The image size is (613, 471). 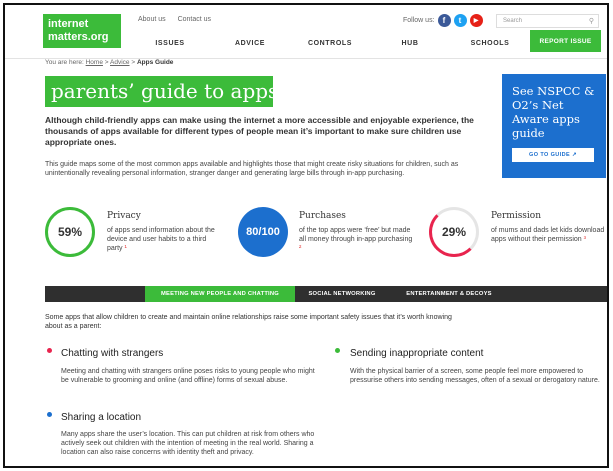 What do you see at coordinates (250, 43) in the screenshot?
I see `nav-advice: ADVICE` at bounding box center [250, 43].